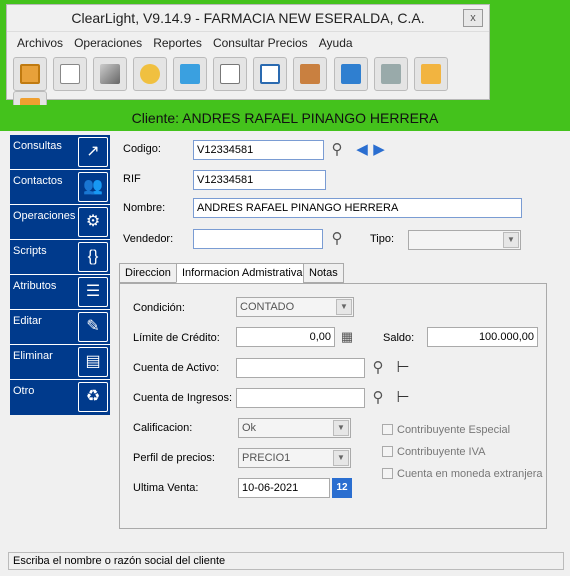  What do you see at coordinates (93, 397) in the screenshot?
I see `recycle-icon: ♻` at bounding box center [93, 397].